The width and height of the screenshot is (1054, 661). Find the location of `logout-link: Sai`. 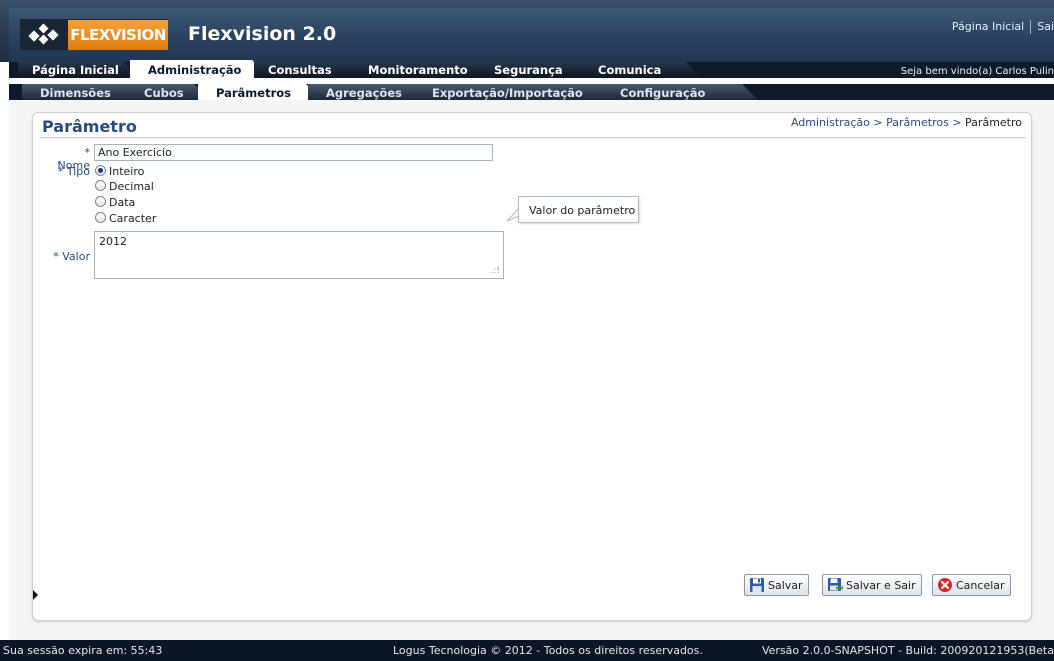

logout-link: Sai is located at coordinates (1045, 26).